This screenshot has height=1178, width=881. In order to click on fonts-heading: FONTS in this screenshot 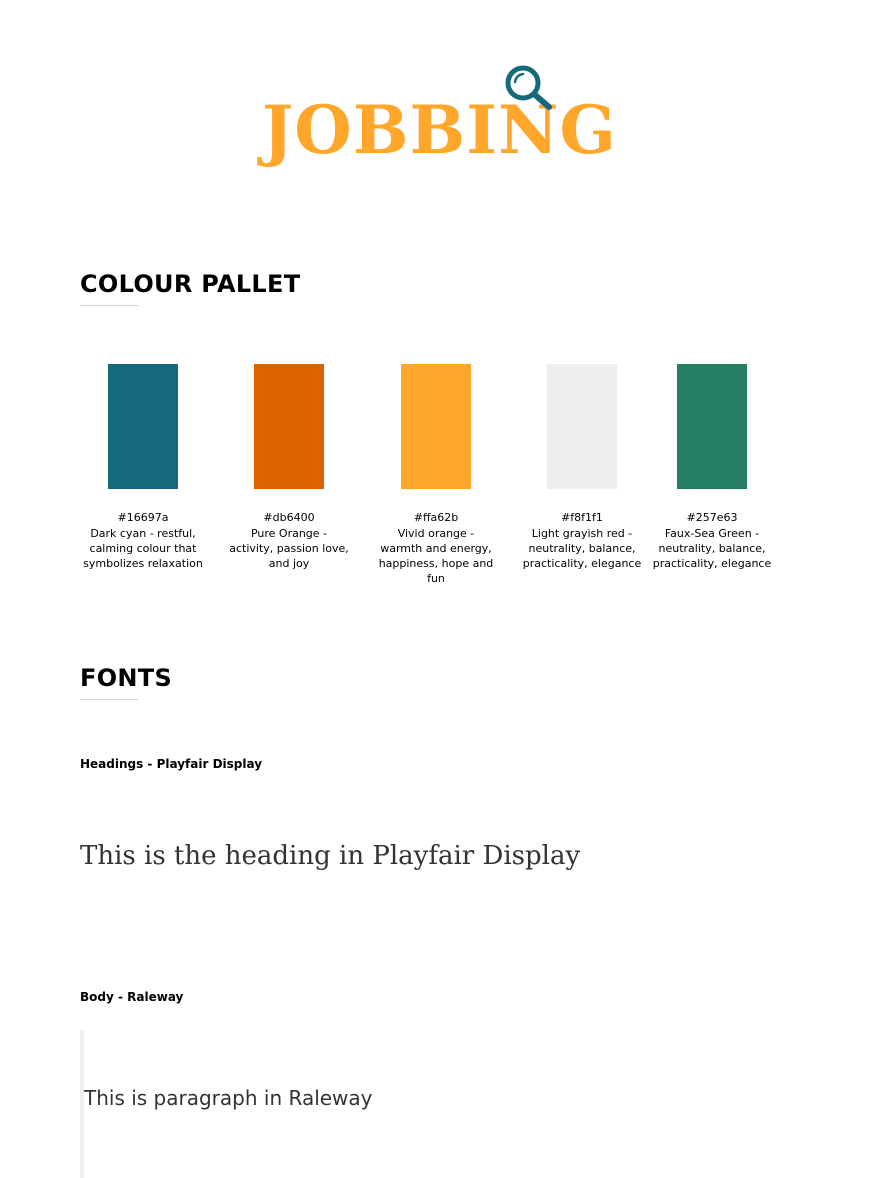, I will do `click(126, 678)`.